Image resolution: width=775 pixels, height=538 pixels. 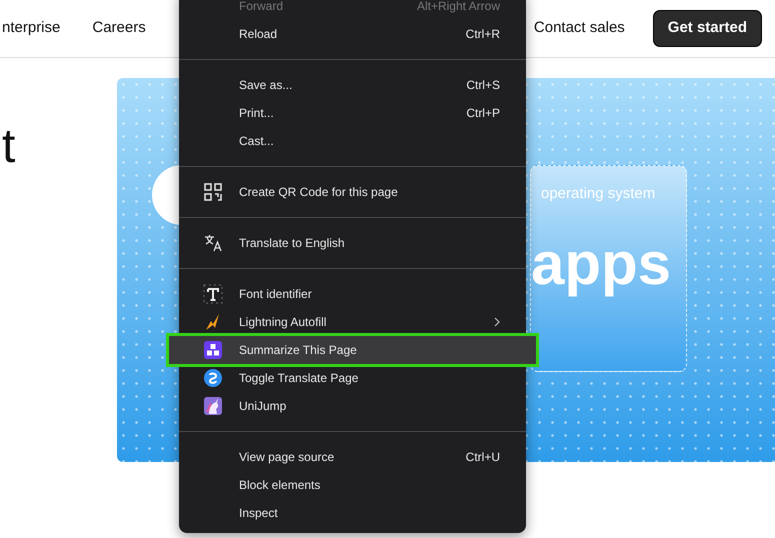 I want to click on unicorn-icon, so click(x=213, y=406).